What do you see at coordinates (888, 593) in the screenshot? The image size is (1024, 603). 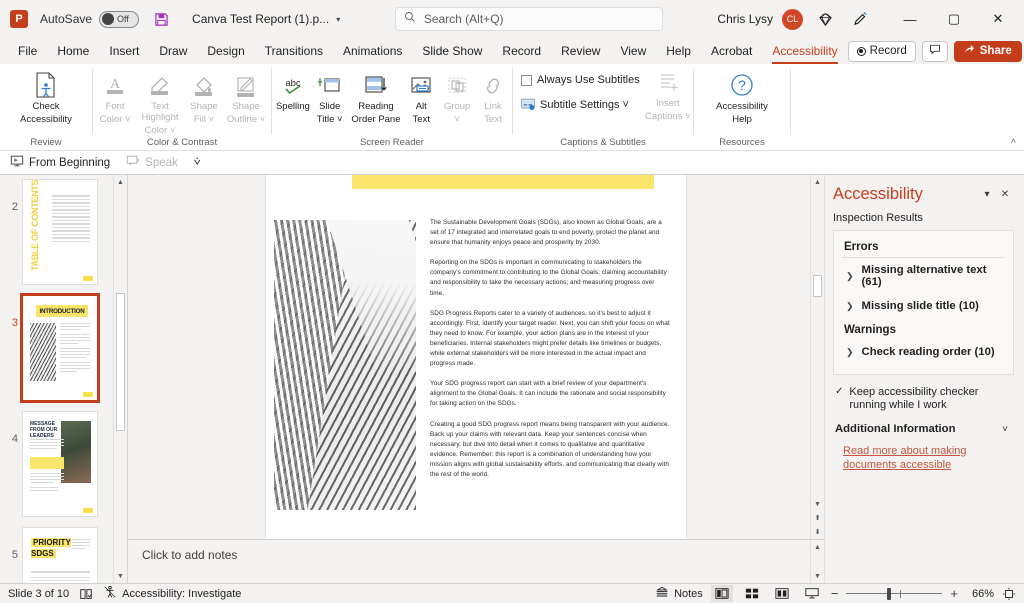 I see `zoom-slider-handle` at bounding box center [888, 593].